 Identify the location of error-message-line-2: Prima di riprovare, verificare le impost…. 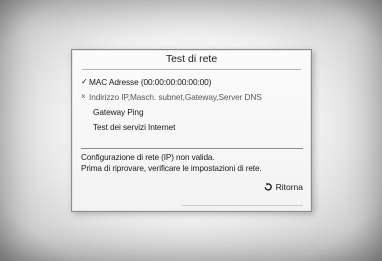
(171, 168).